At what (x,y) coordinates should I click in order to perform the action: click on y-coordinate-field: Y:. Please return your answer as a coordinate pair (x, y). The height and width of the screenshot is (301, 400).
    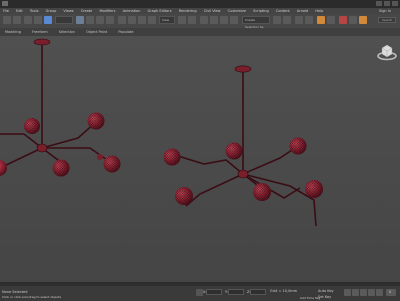
    Looking at the image, I should click on (234, 292).